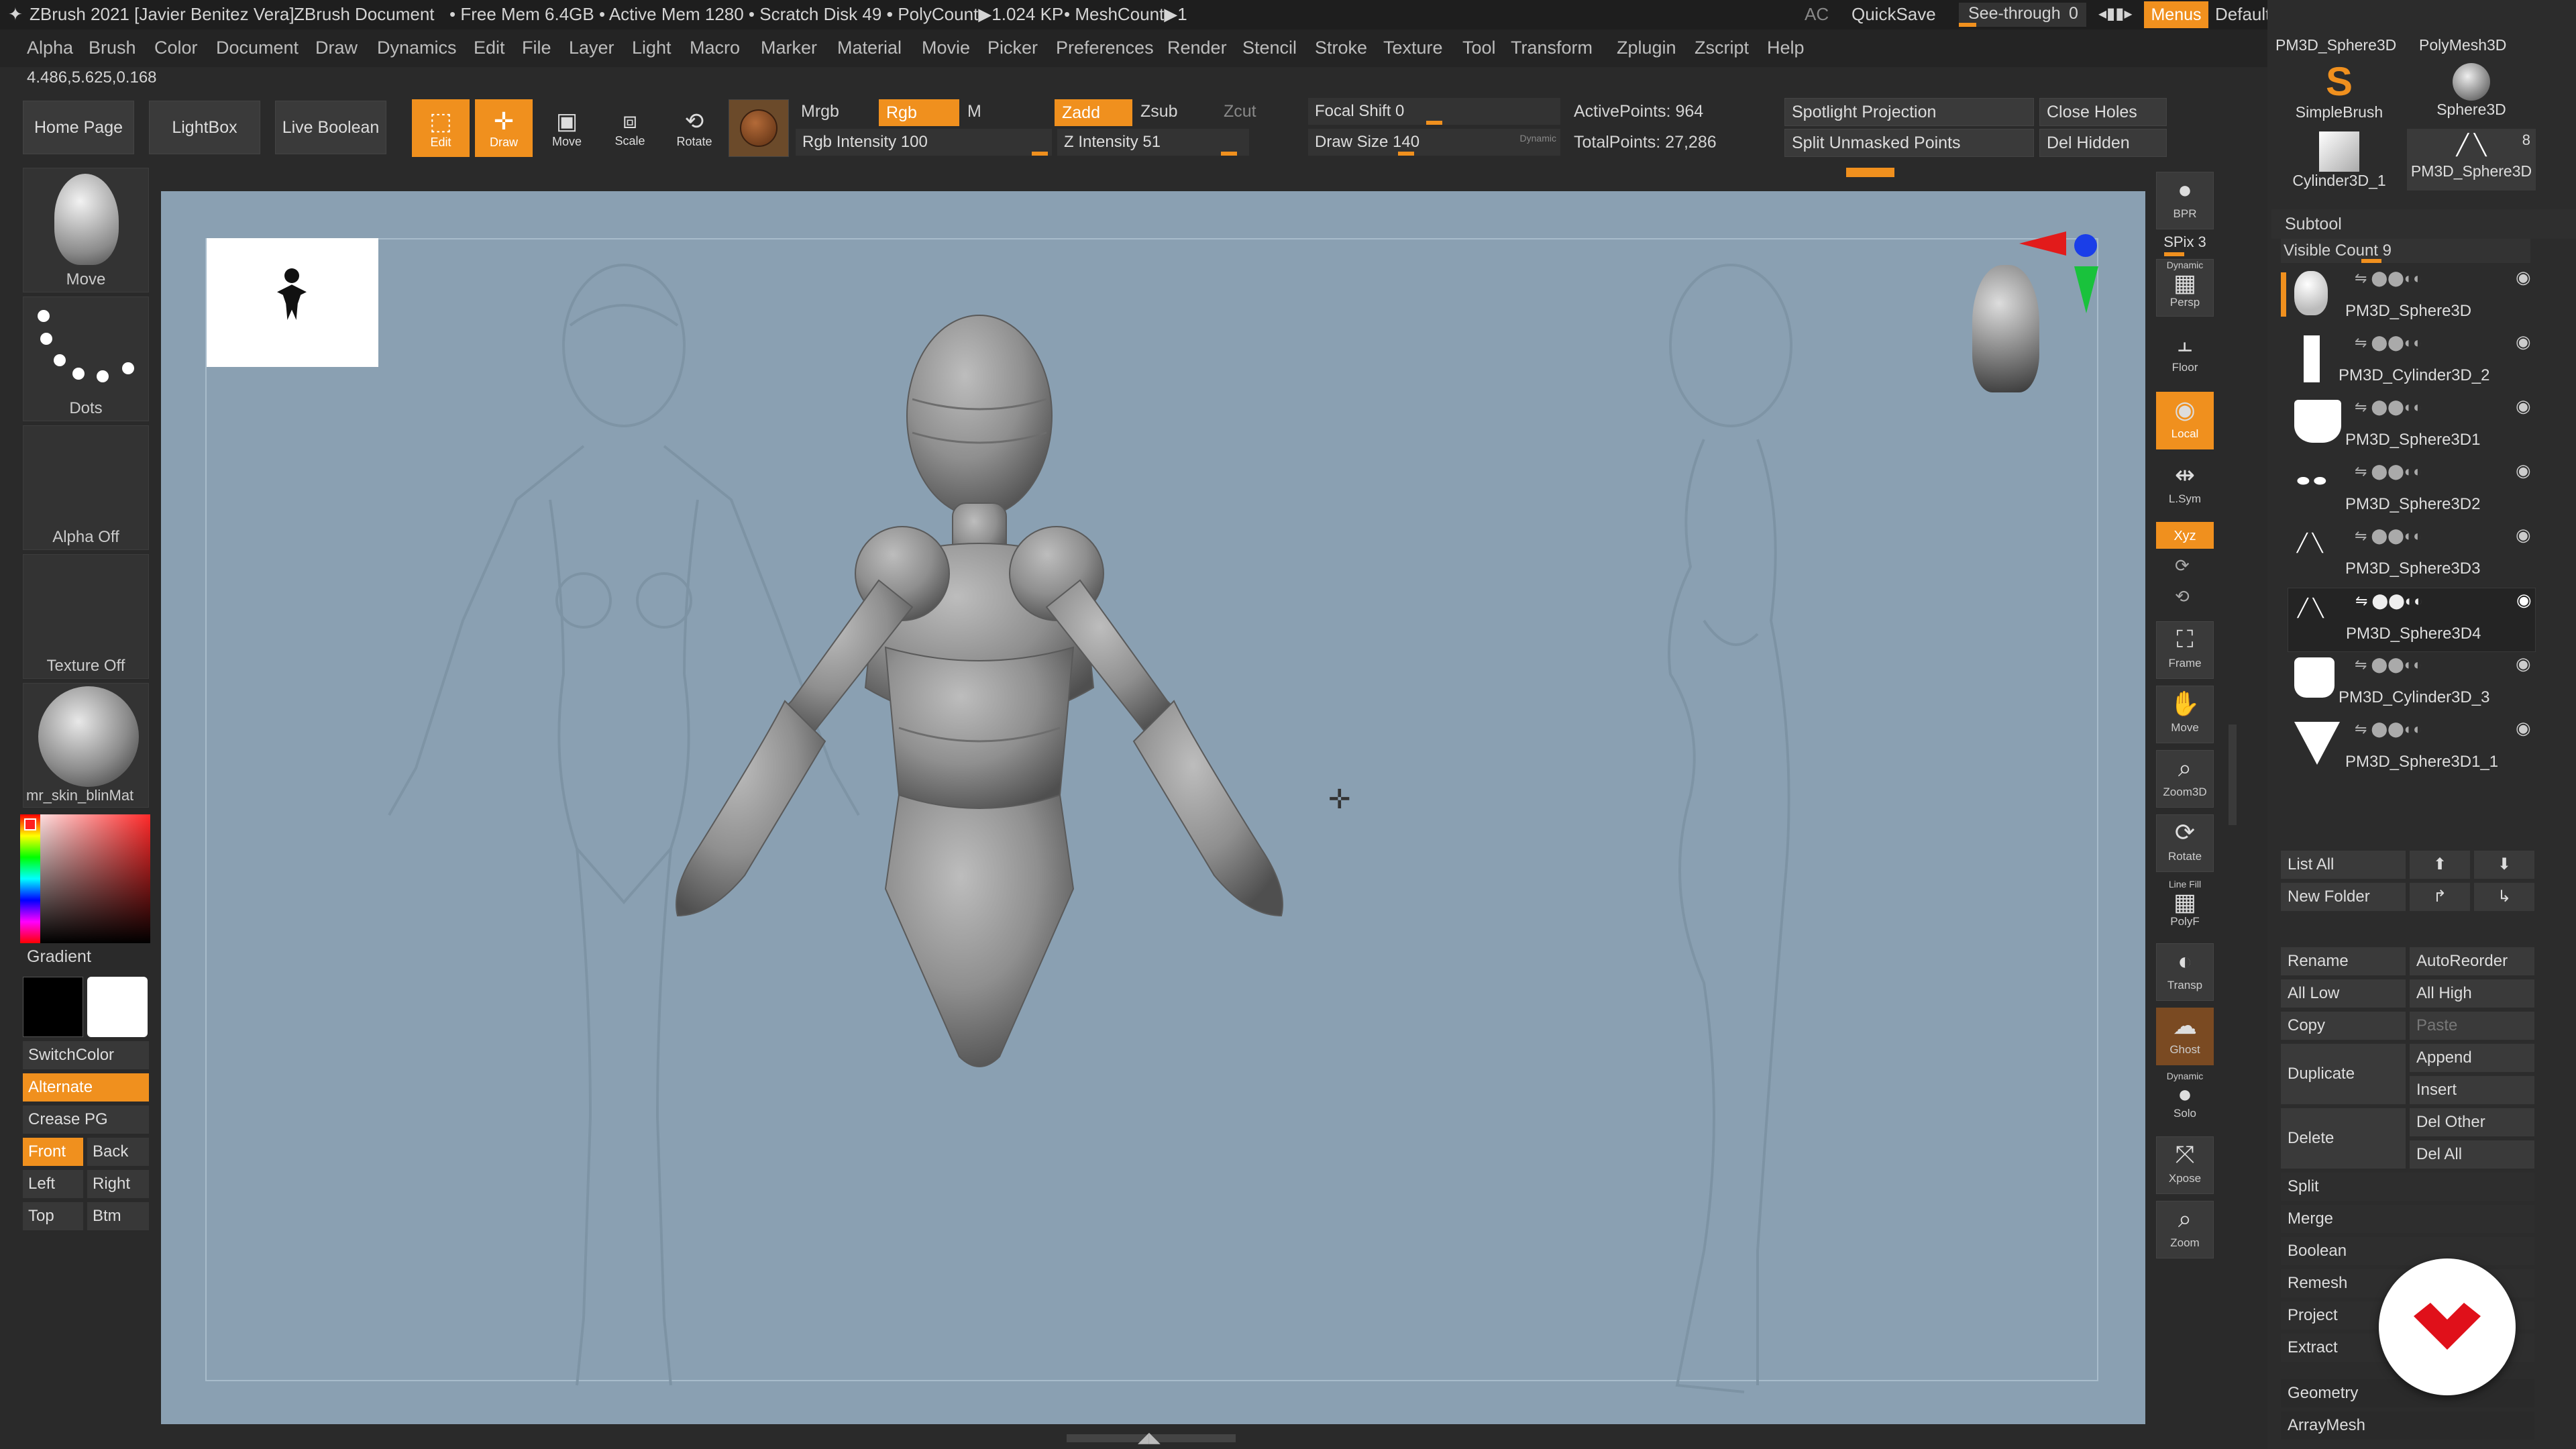 This screenshot has width=2576, height=1449. I want to click on home-page-button: Home Page, so click(78, 127).